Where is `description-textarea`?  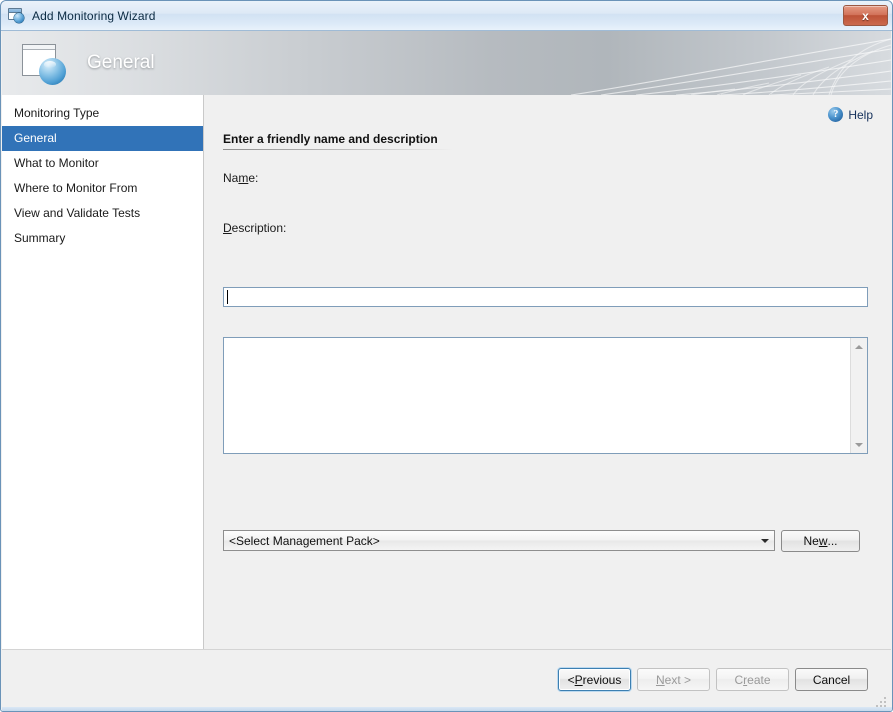 description-textarea is located at coordinates (545, 395).